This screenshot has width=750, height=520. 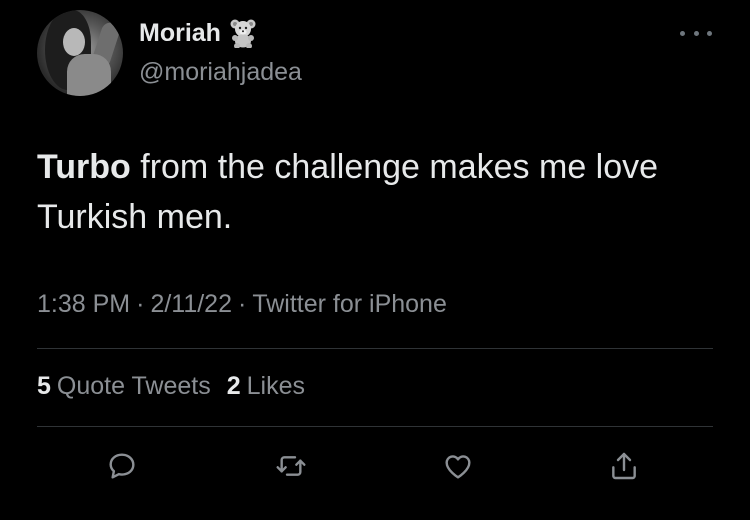 I want to click on retweet-button, so click(x=291, y=466).